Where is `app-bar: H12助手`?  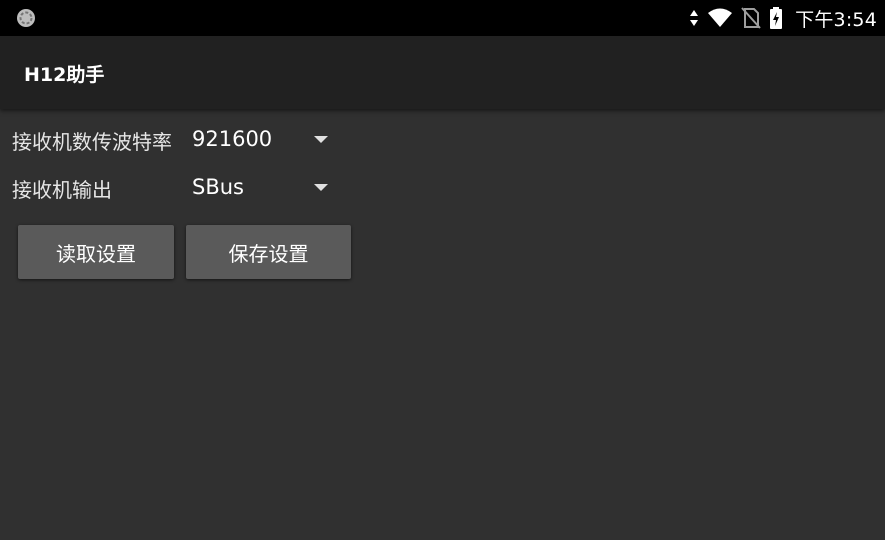 app-bar: H12助手 is located at coordinates (442, 72).